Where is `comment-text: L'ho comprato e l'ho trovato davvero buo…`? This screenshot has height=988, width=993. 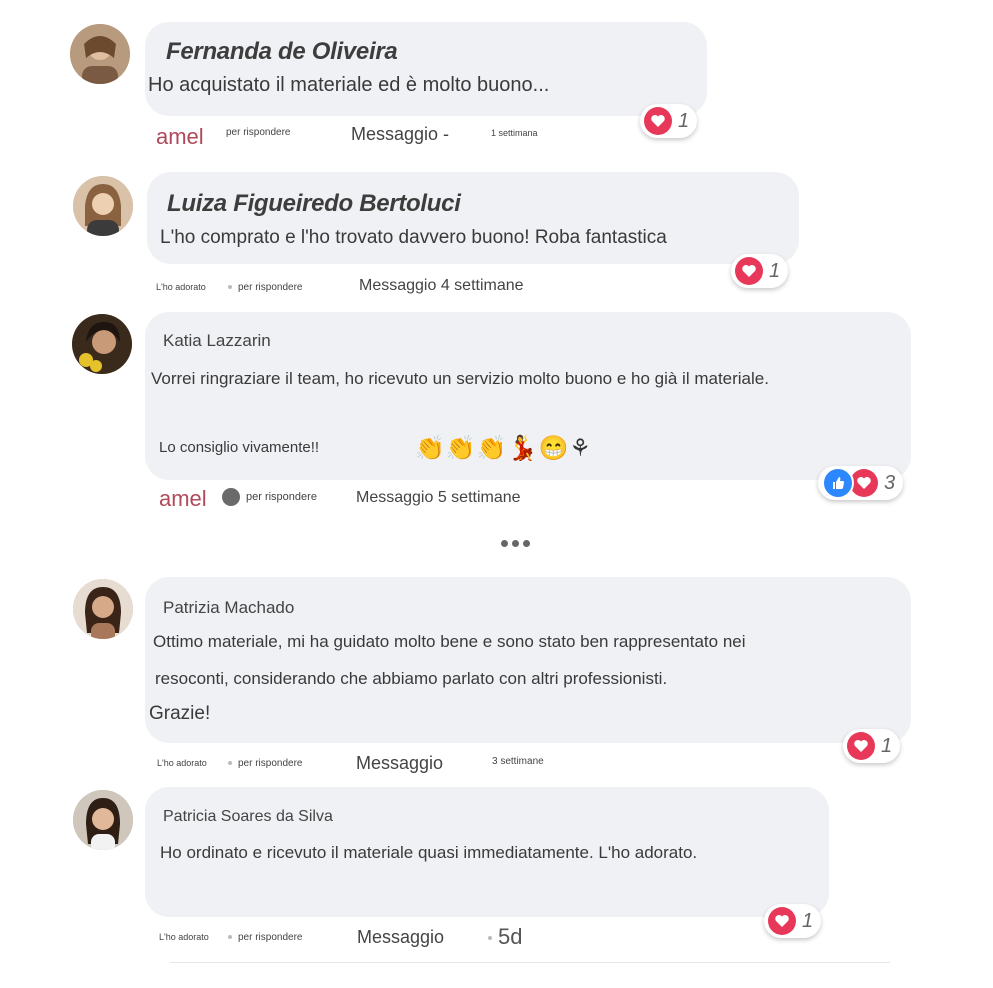 comment-text: L'ho comprato e l'ho trovato davvero buo… is located at coordinates (413, 237).